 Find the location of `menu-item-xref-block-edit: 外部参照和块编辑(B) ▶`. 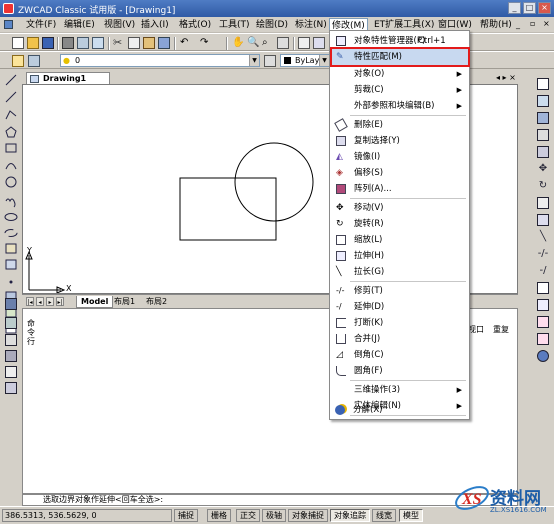

menu-item-xref-block-edit: 外部参照和块编辑(B) ▶ is located at coordinates (400, 106).